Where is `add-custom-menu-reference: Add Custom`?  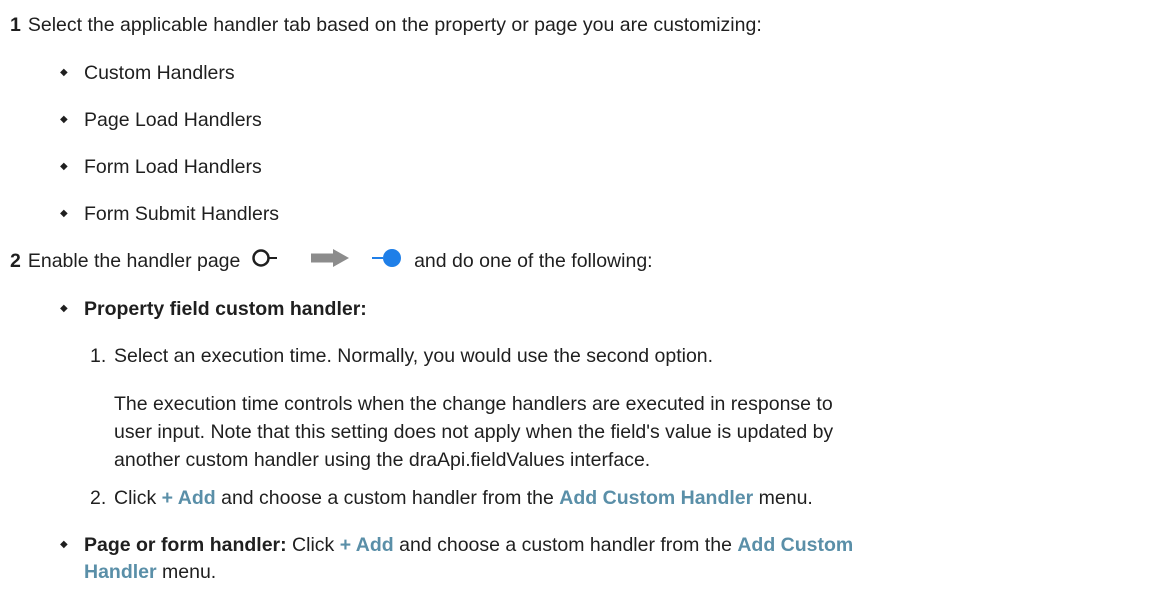 add-custom-menu-reference: Add Custom is located at coordinates (795, 545).